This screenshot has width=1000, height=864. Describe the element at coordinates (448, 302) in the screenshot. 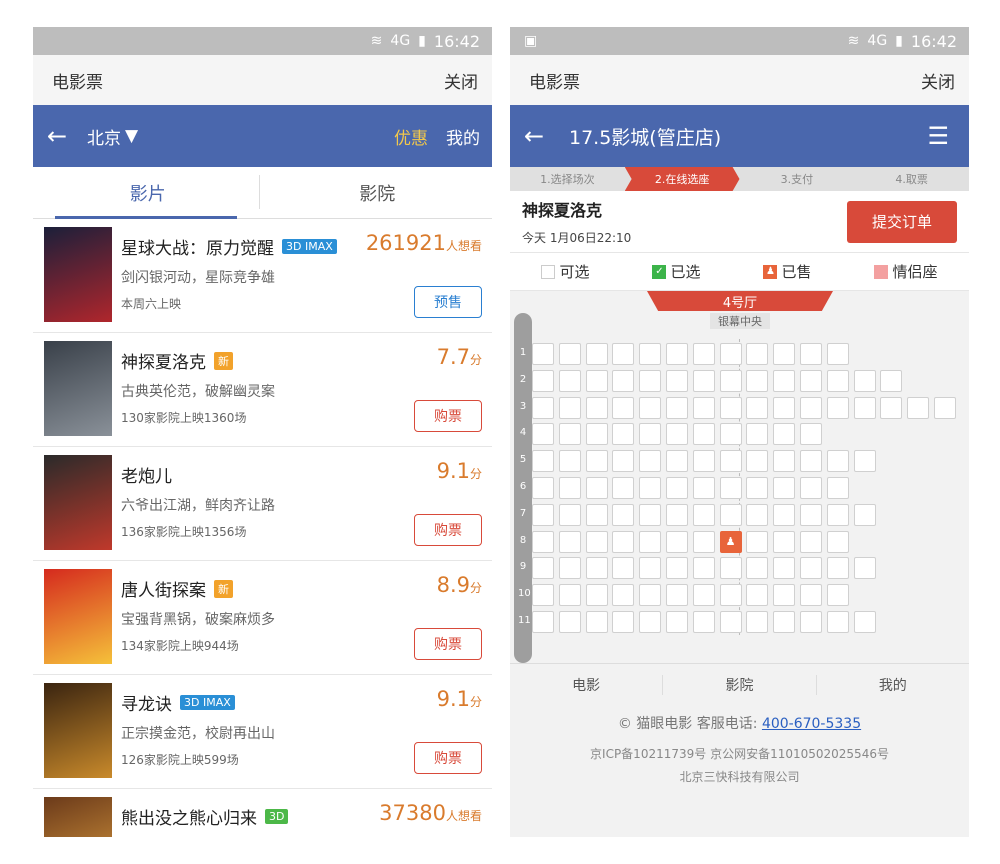

I see `presale-button: 预售` at that location.